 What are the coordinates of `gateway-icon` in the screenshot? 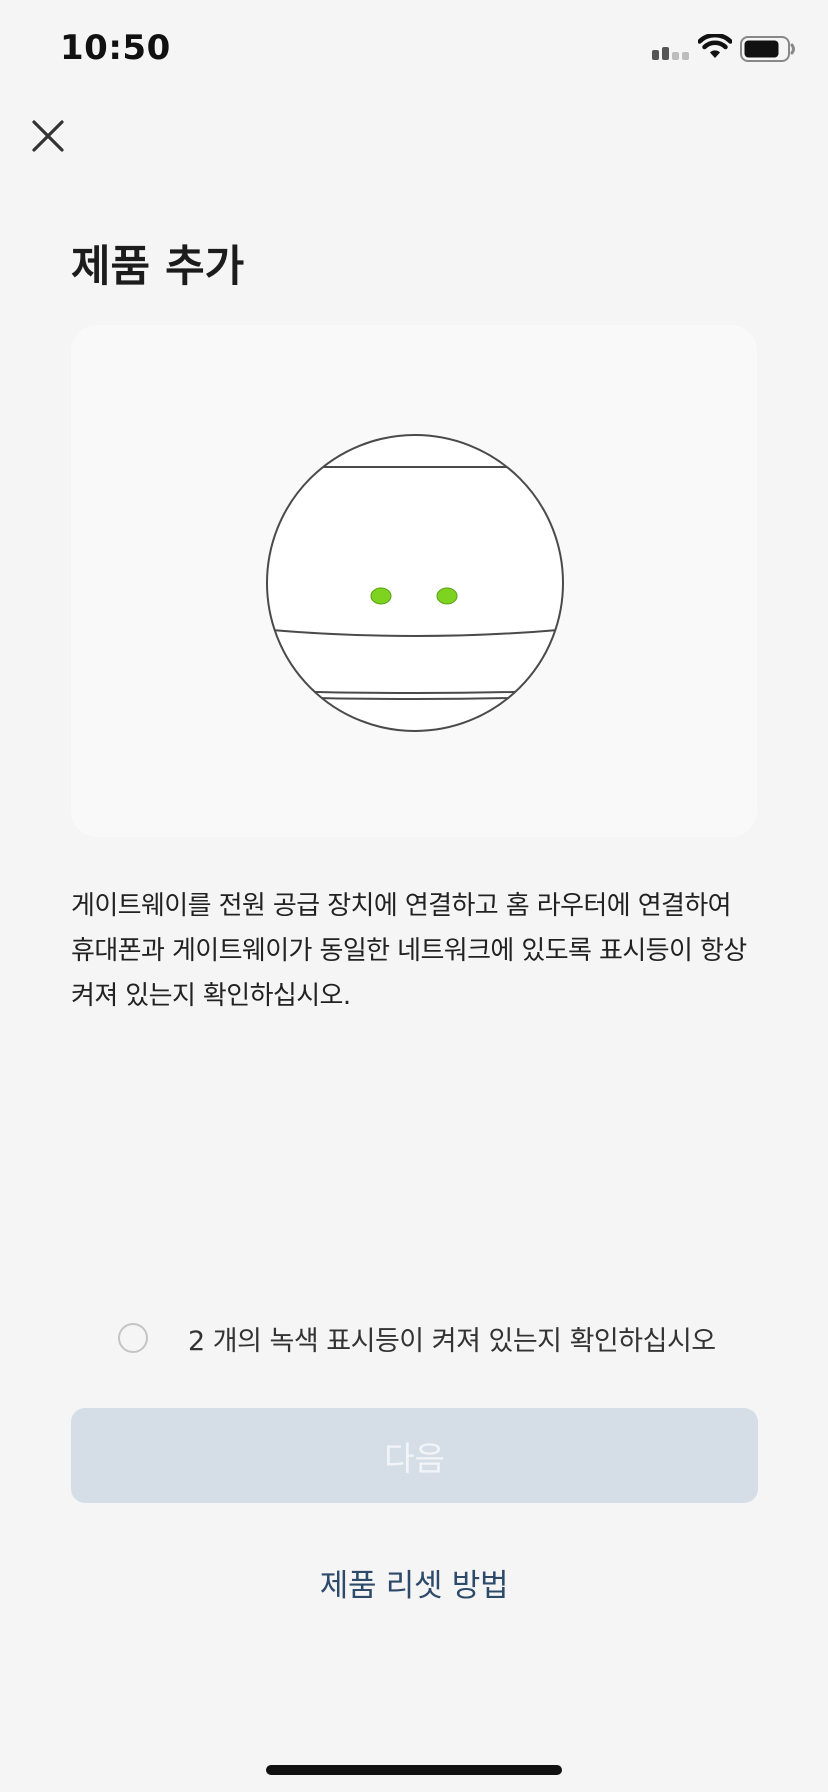 It's located at (415, 583).